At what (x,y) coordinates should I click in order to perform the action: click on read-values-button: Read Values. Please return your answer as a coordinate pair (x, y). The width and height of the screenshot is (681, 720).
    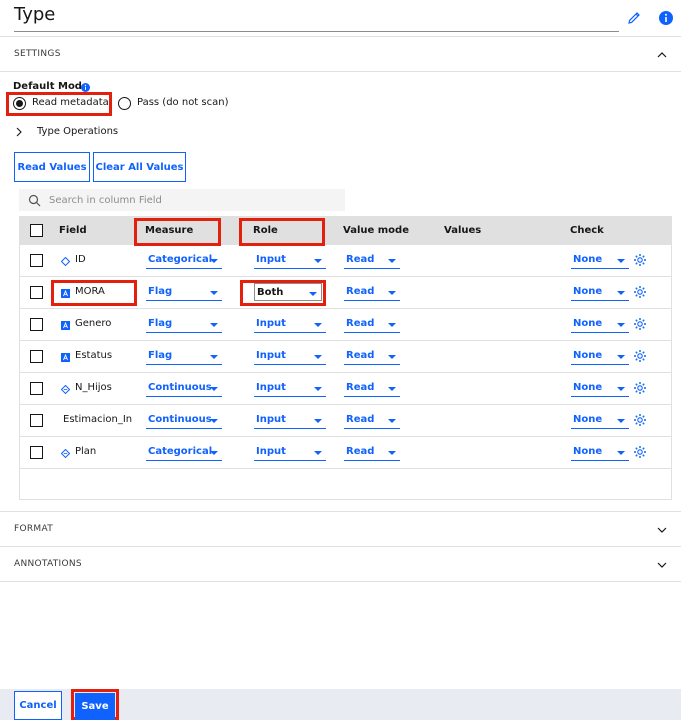
    Looking at the image, I should click on (52, 167).